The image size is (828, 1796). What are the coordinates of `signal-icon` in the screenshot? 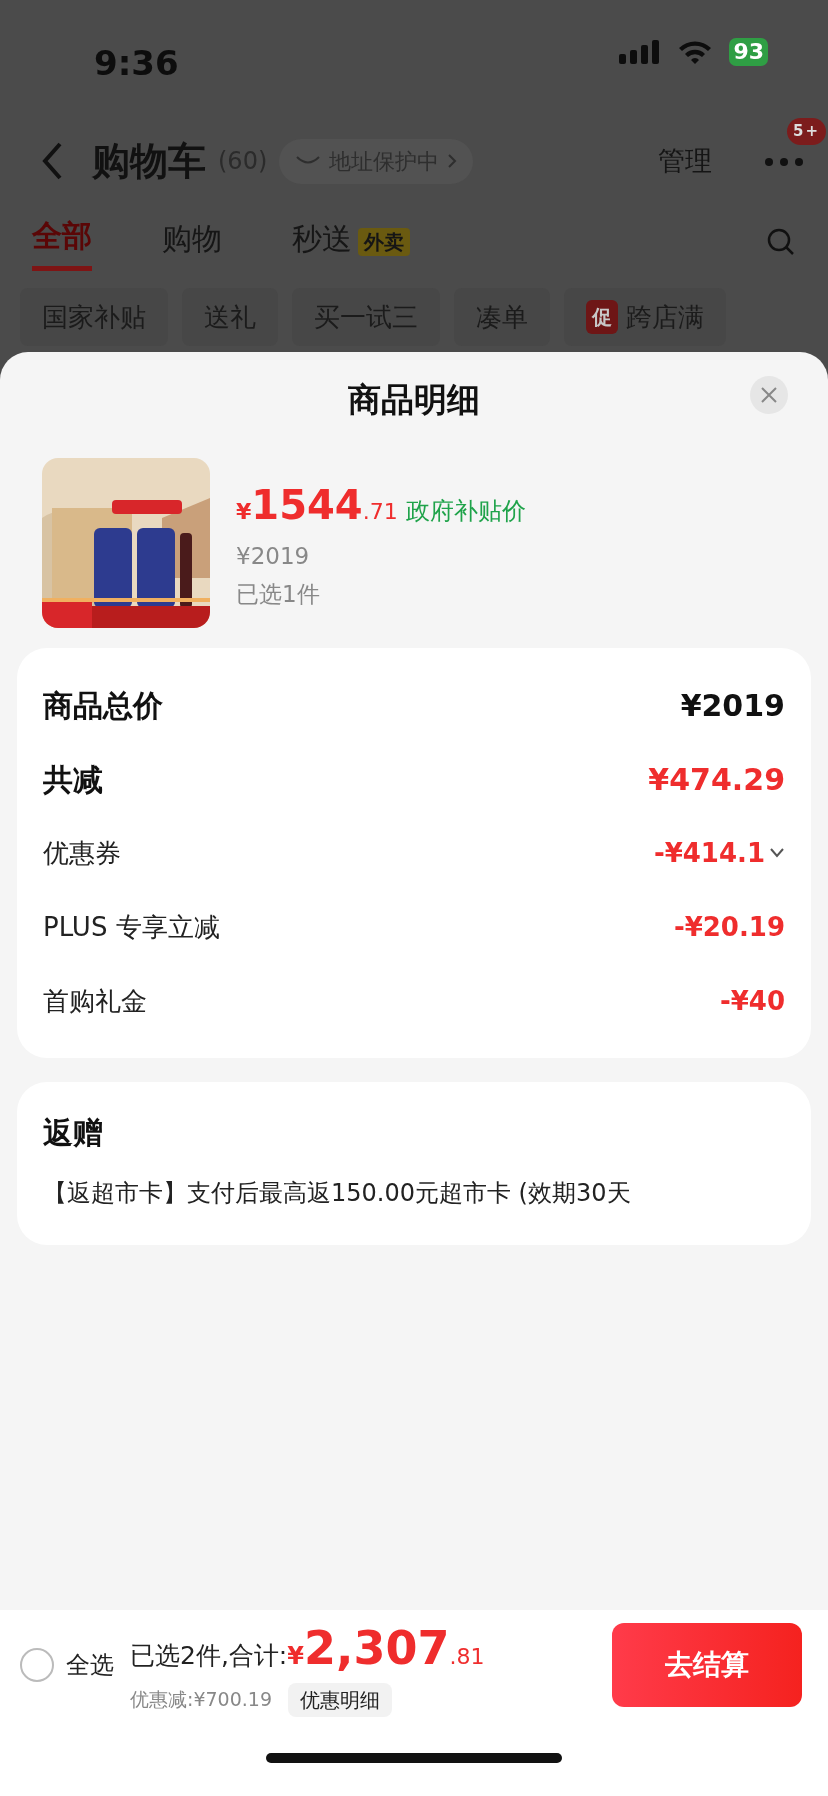 It's located at (640, 52).